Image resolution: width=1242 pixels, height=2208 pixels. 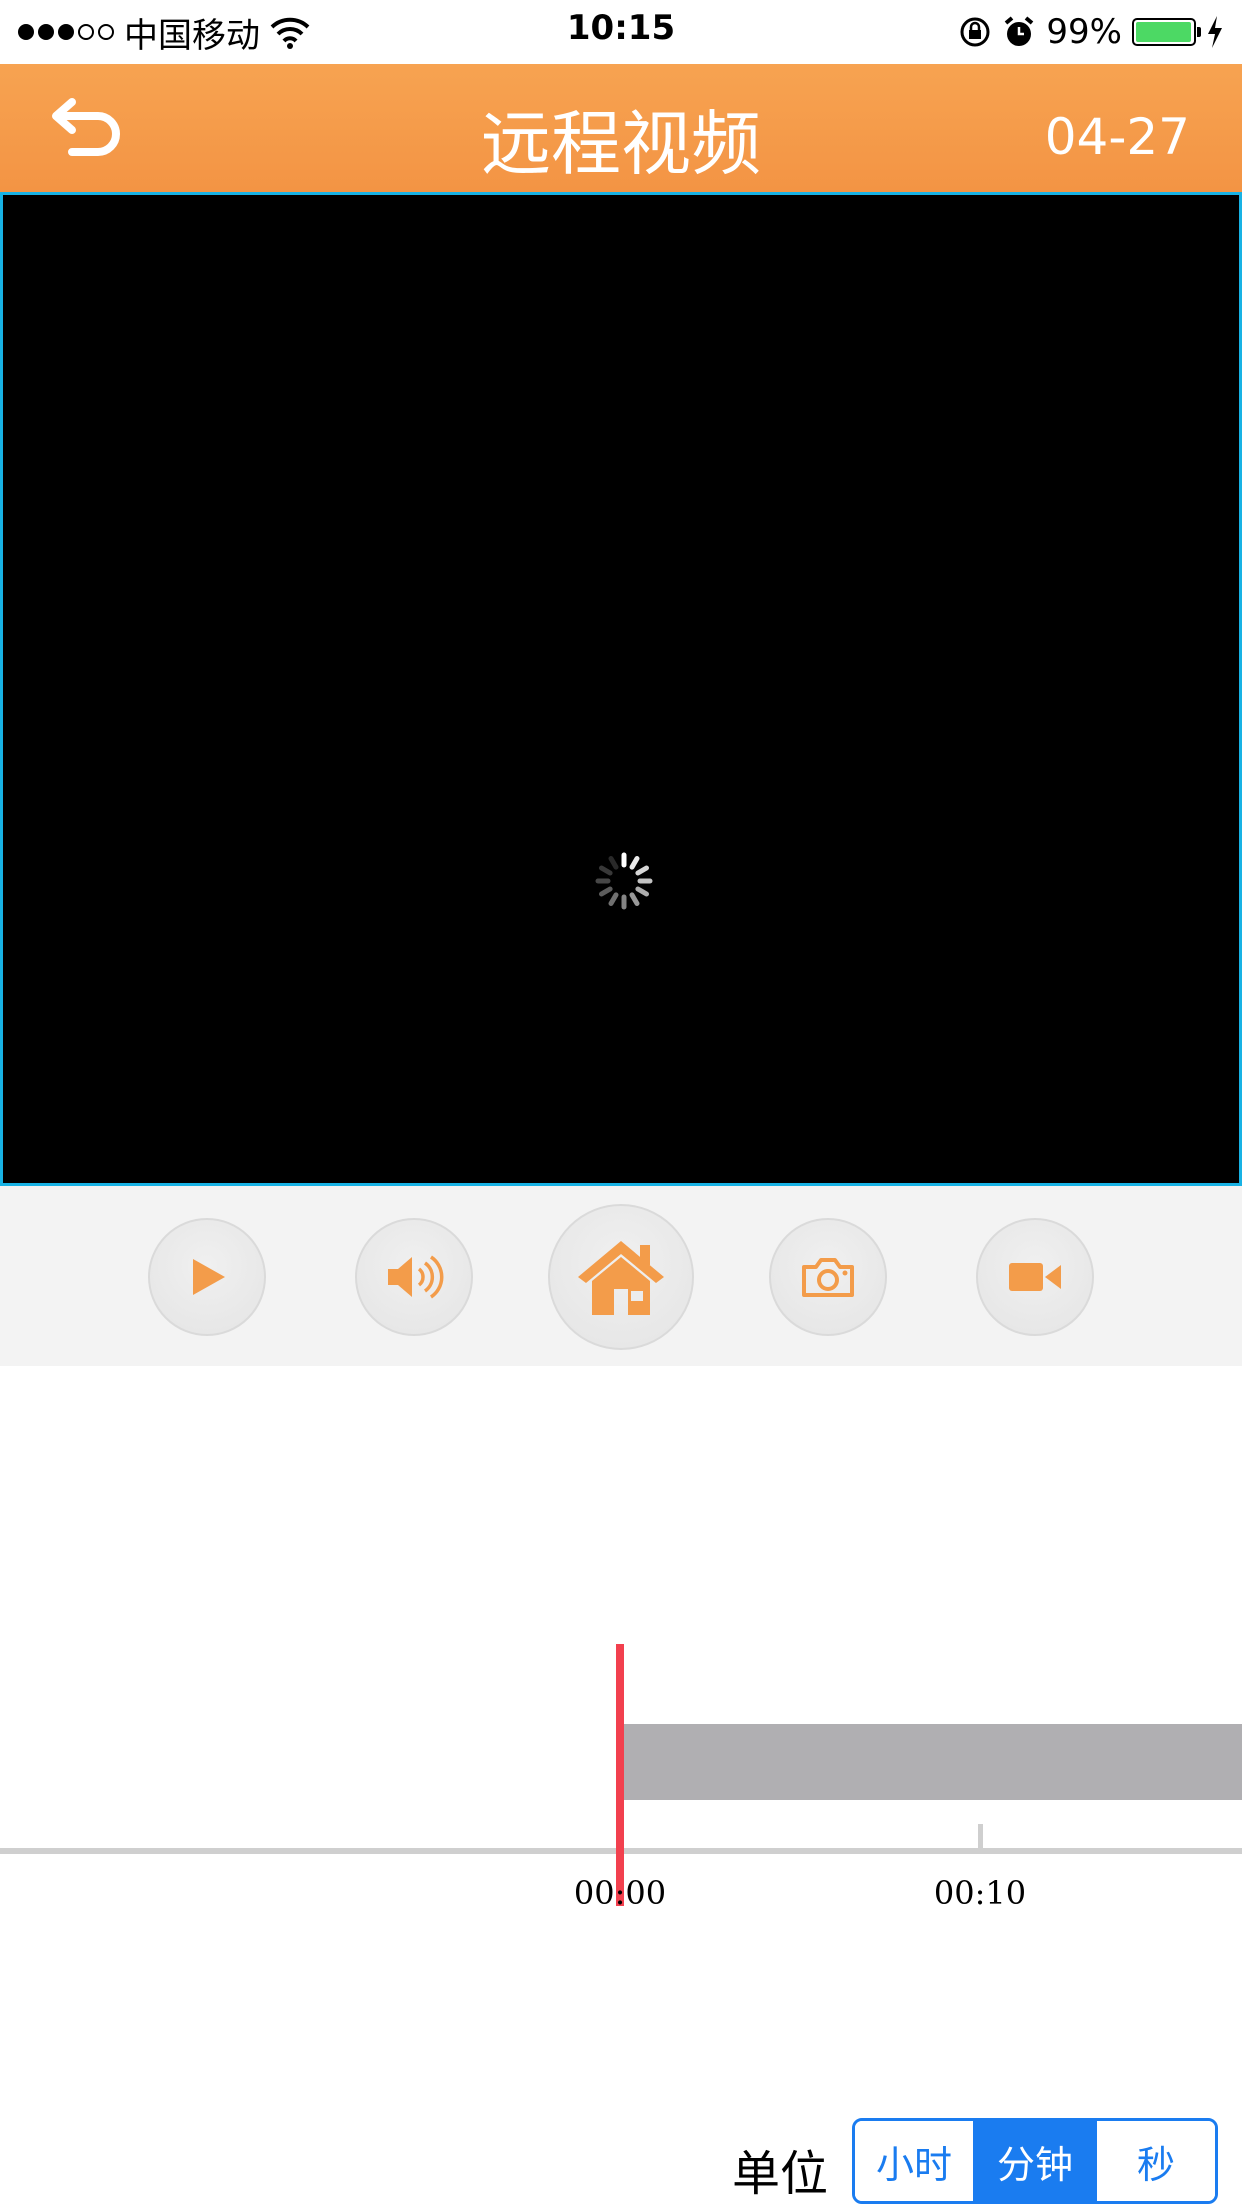 I want to click on unit-label: 单位, so click(x=780, y=2174).